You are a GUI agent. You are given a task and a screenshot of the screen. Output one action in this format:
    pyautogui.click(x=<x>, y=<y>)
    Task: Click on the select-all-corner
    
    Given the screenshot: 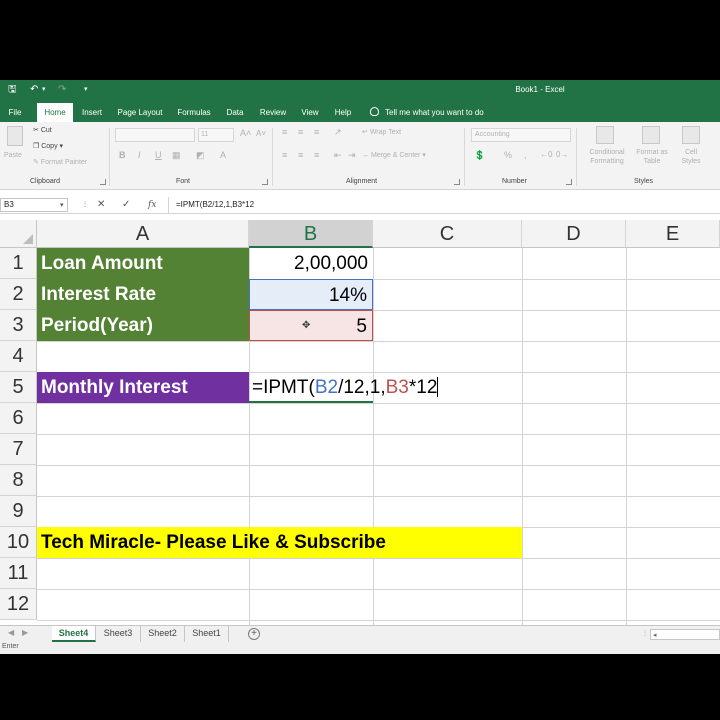 What is the action you would take?
    pyautogui.click(x=18, y=234)
    